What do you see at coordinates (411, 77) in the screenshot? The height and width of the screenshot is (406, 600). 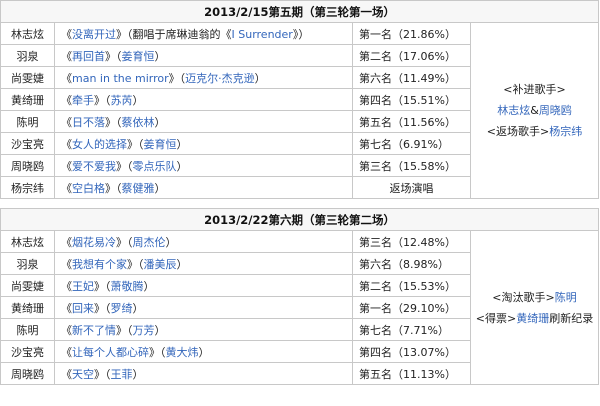 I see `rank-cell: 第六名（11.49%）` at bounding box center [411, 77].